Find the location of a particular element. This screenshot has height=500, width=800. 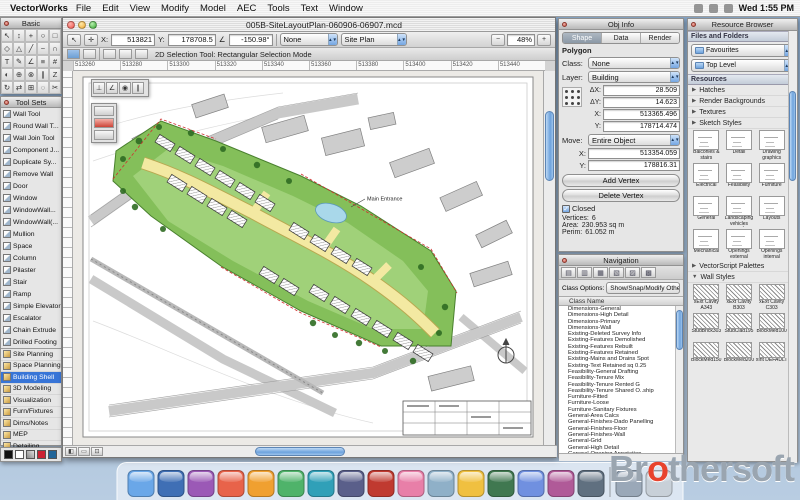

window-title-bar: 005B-SiteLayoutPlan-060906-06907.mcd is located at coordinates (309, 25).